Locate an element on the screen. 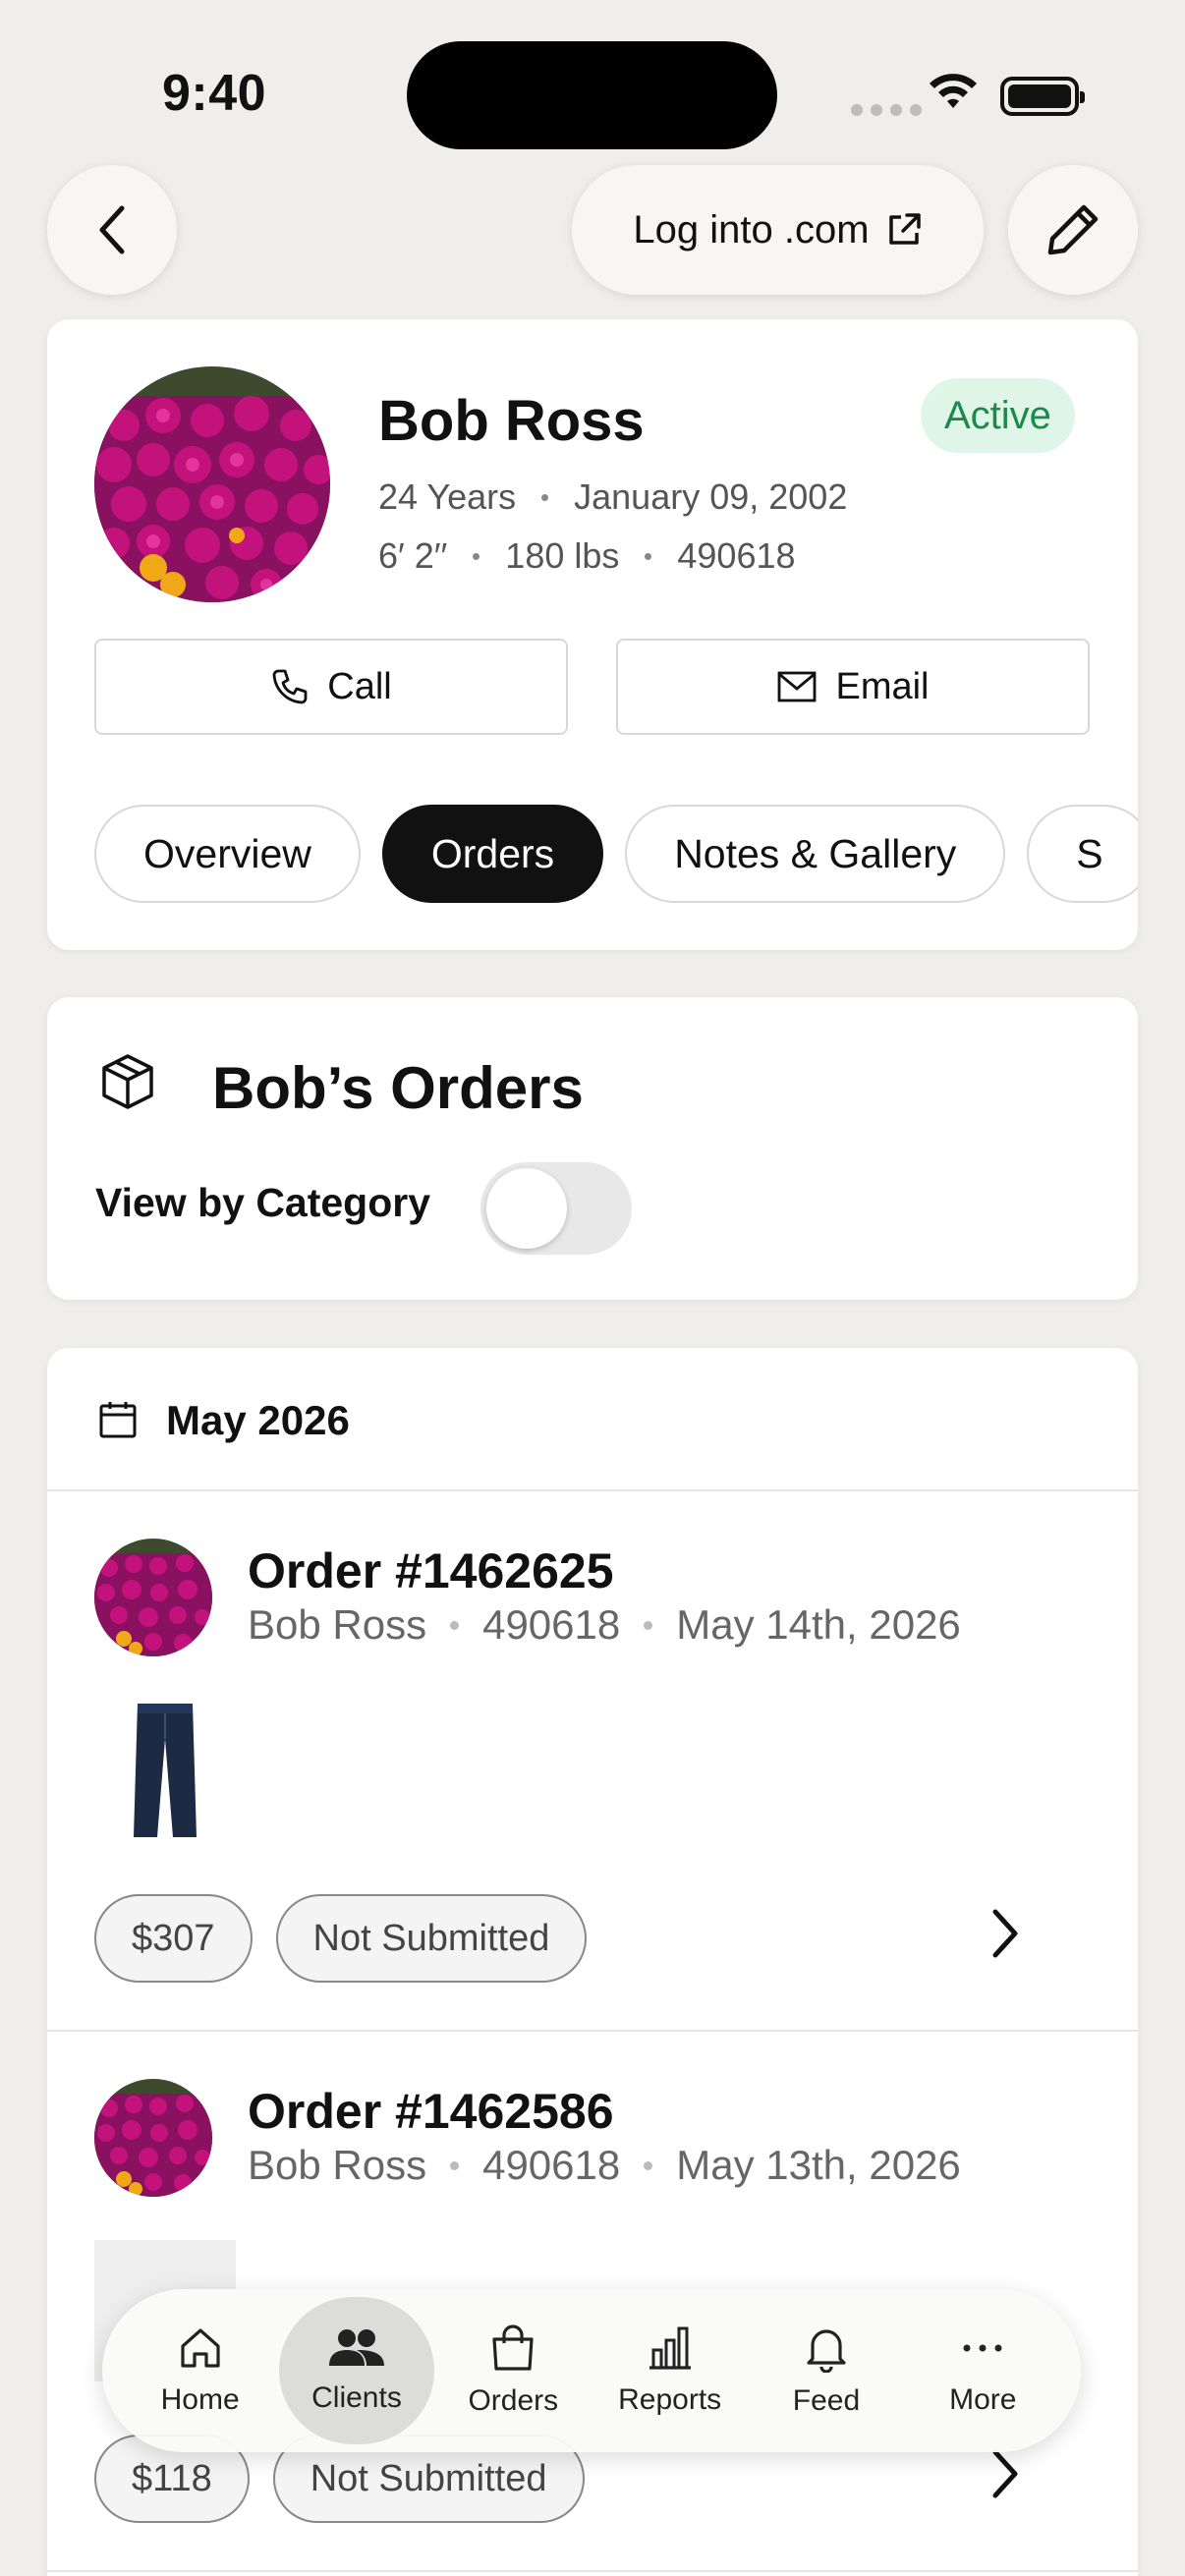  orders-header-card: Bob’s Orders View by Category is located at coordinates (592, 1148).